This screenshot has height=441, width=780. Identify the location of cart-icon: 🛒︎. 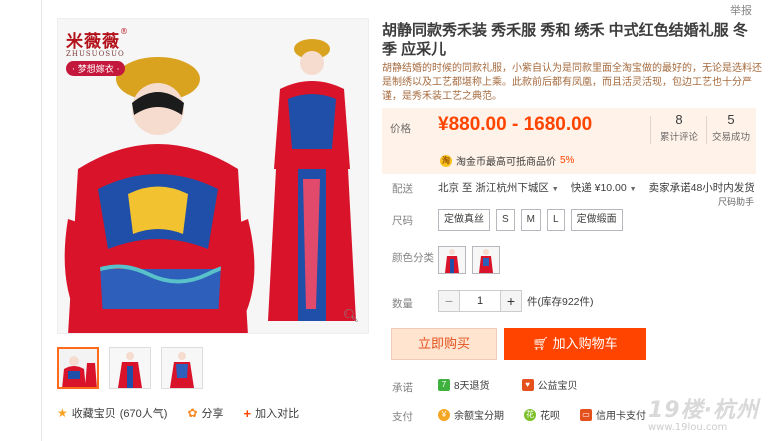
(540, 343).